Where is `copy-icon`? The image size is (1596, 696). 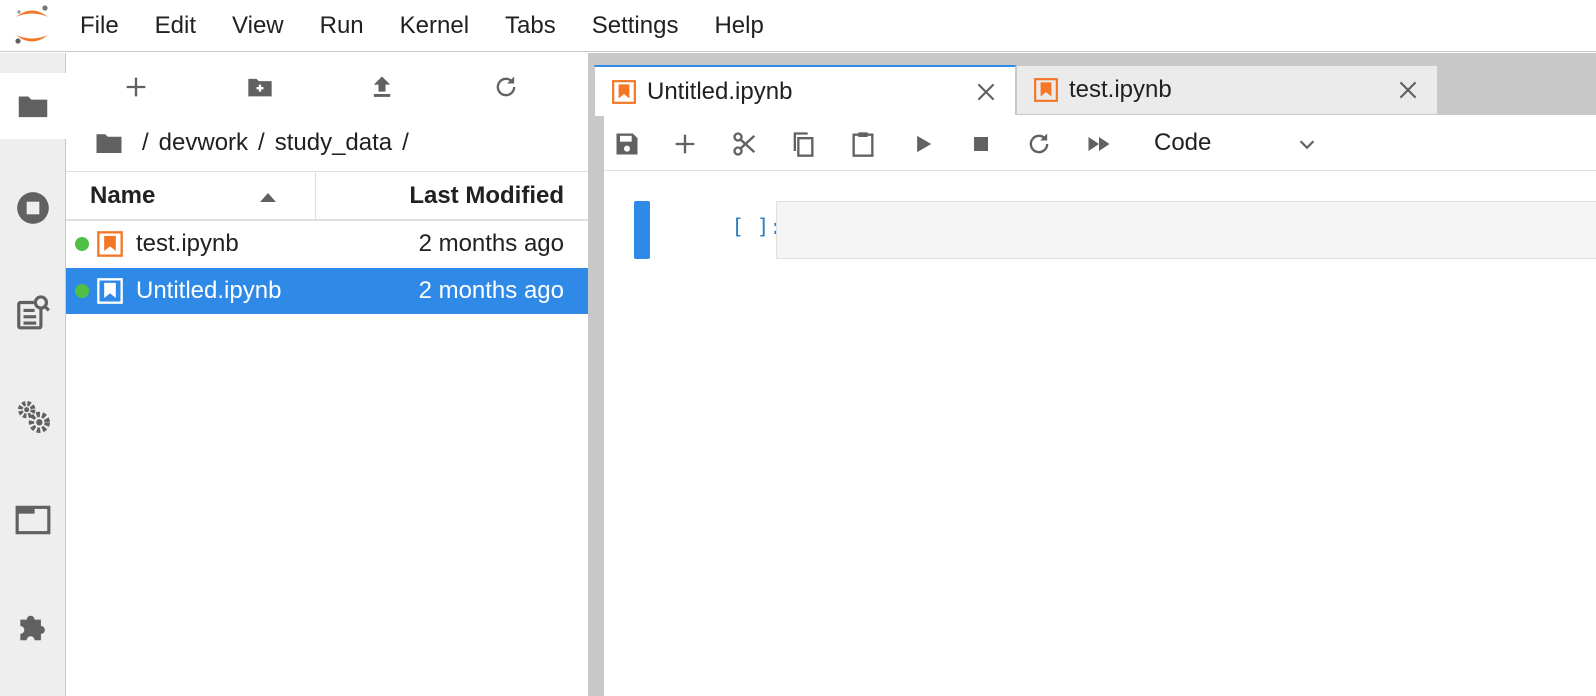 copy-icon is located at coordinates (803, 144).